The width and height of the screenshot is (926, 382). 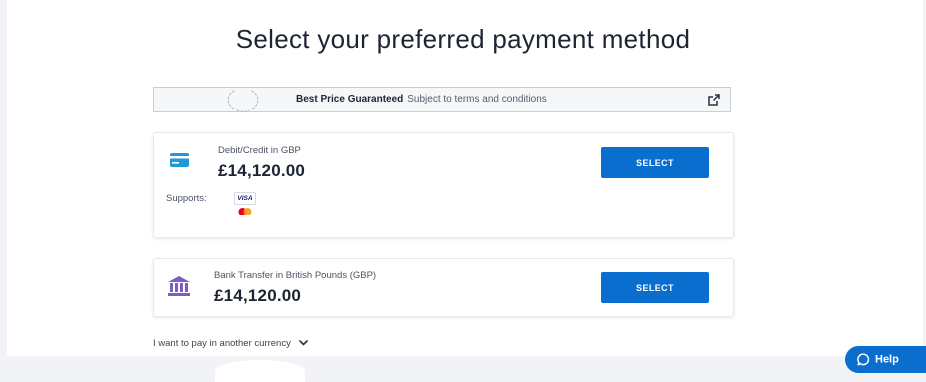 What do you see at coordinates (222, 343) in the screenshot?
I see `other-currency-label: I want to pay in another currency` at bounding box center [222, 343].